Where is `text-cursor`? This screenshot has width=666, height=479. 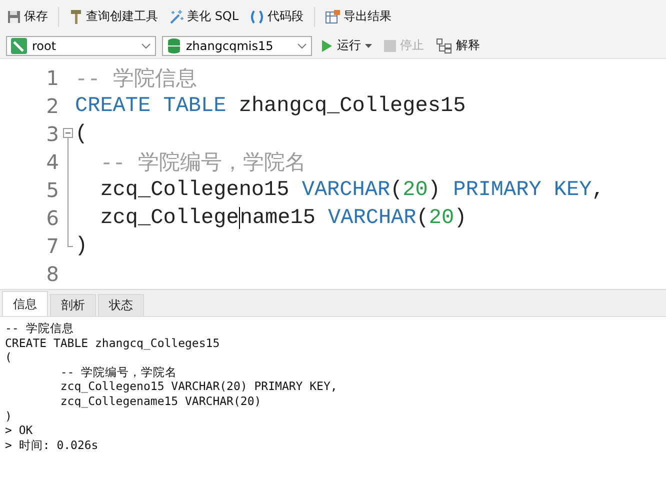
text-cursor is located at coordinates (239, 218).